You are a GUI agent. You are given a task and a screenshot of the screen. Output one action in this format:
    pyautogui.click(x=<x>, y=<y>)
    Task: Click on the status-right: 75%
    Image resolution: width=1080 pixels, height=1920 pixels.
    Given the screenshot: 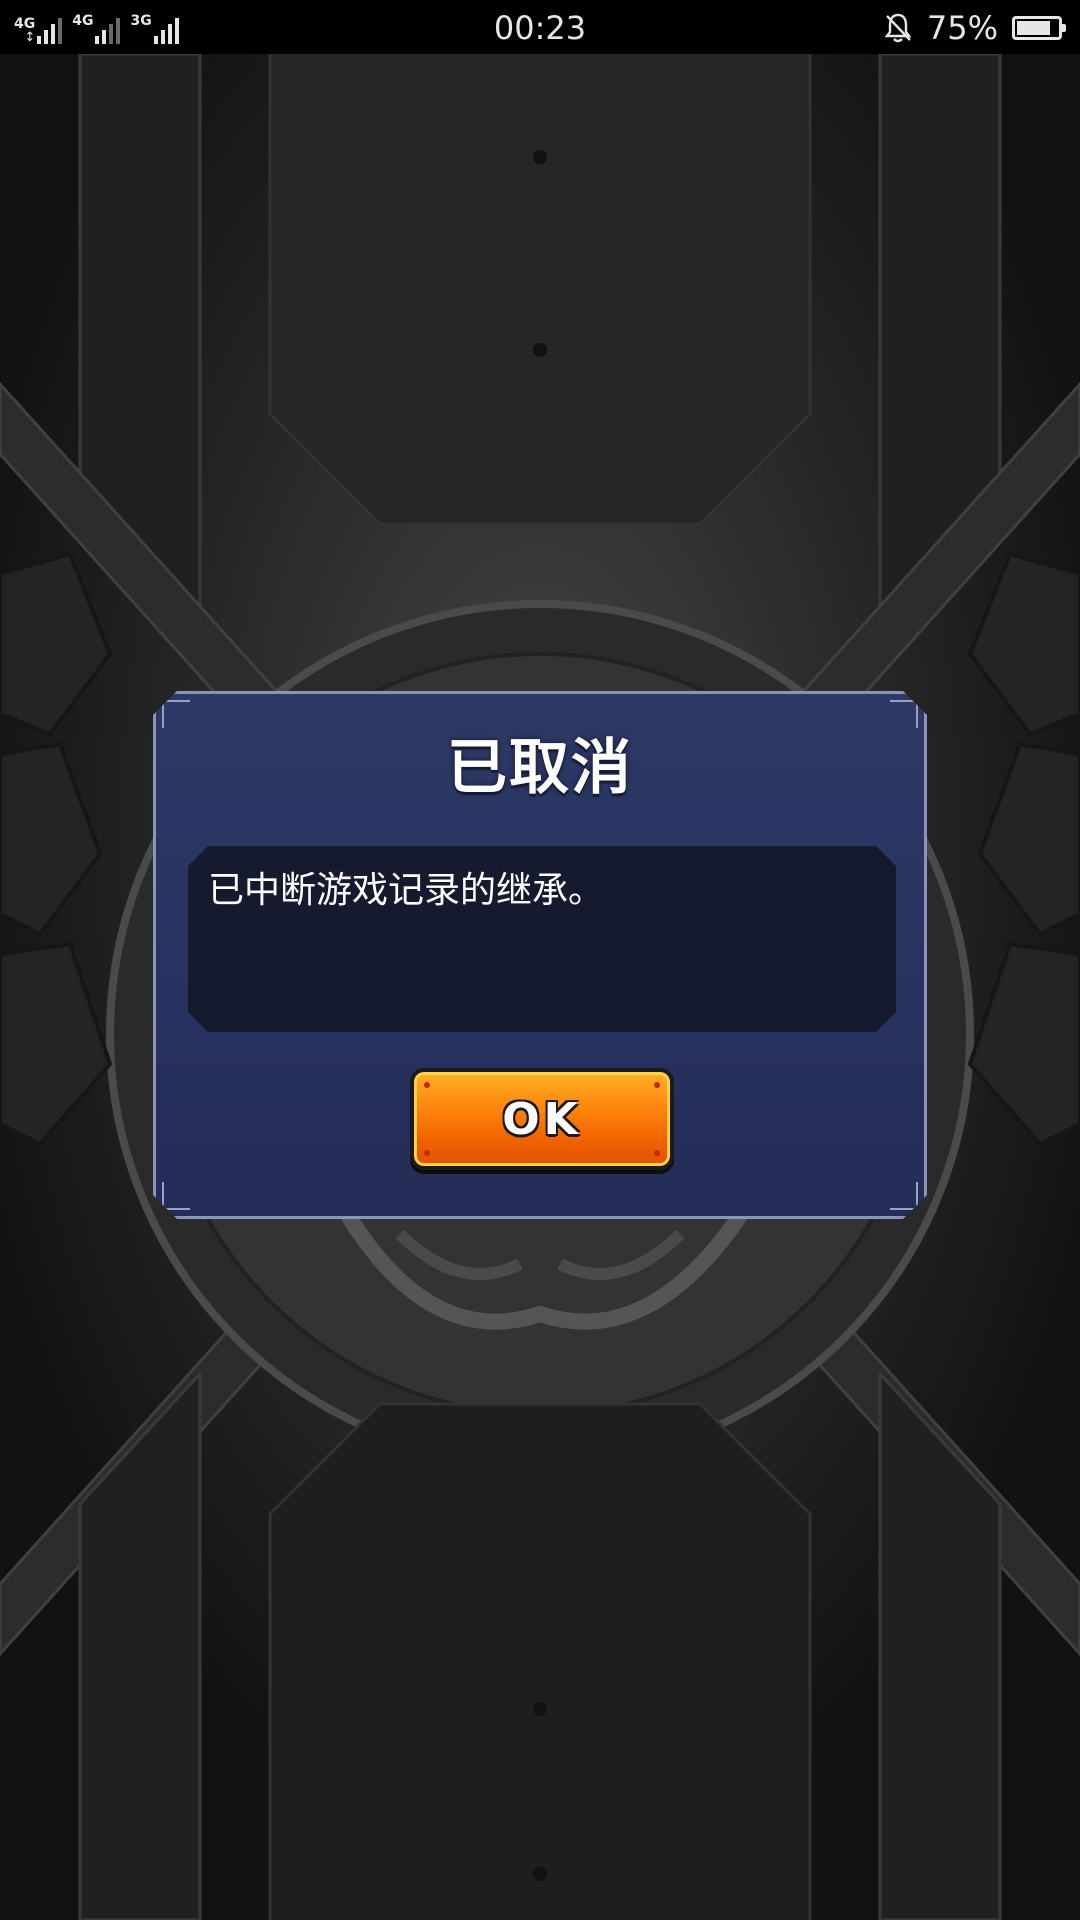 What is the action you would take?
    pyautogui.click(x=974, y=28)
    